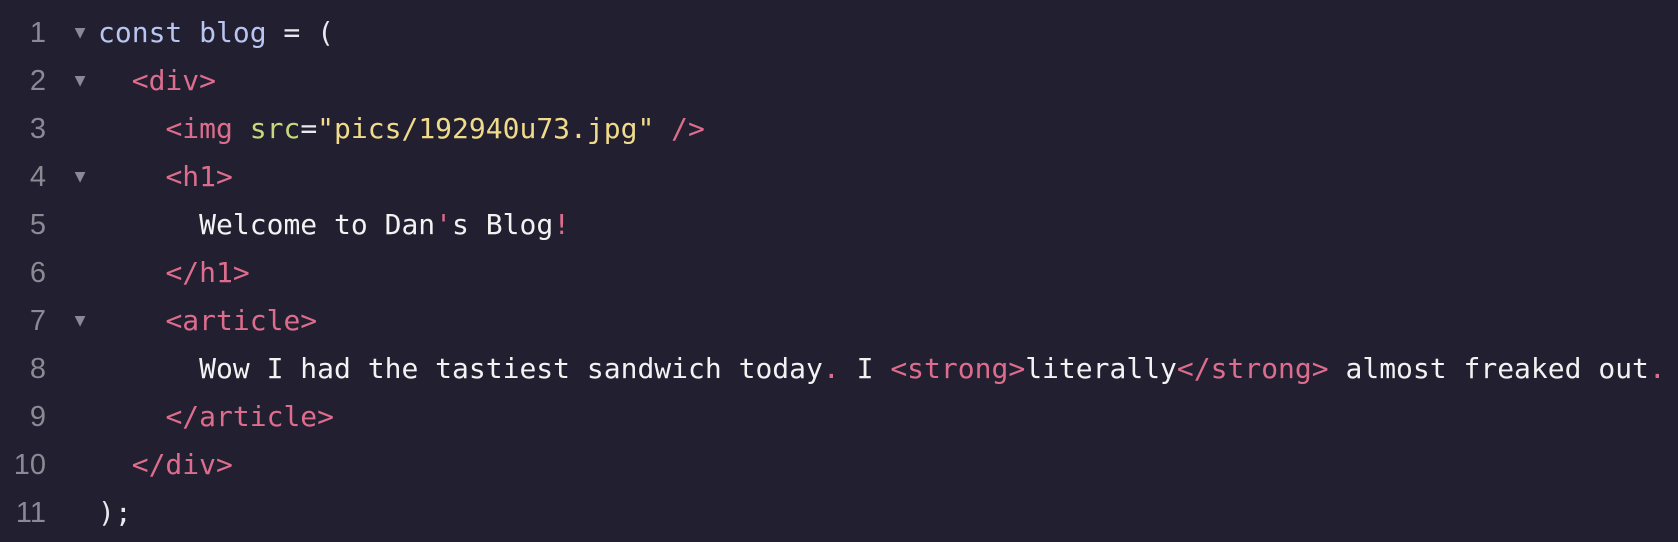 The width and height of the screenshot is (1678, 542). Describe the element at coordinates (1252, 368) in the screenshot. I see `code-token: </strong>` at that location.